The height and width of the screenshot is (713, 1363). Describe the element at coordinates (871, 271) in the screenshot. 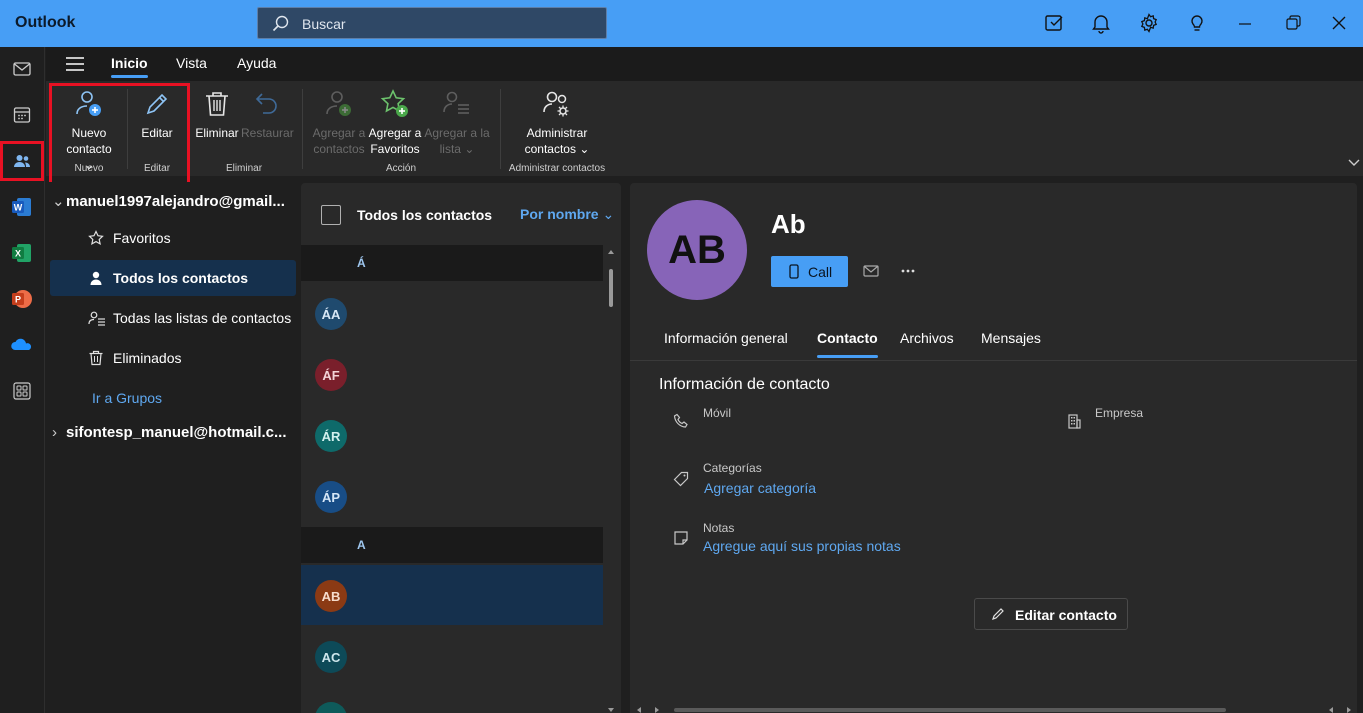

I see `mail-icon` at that location.